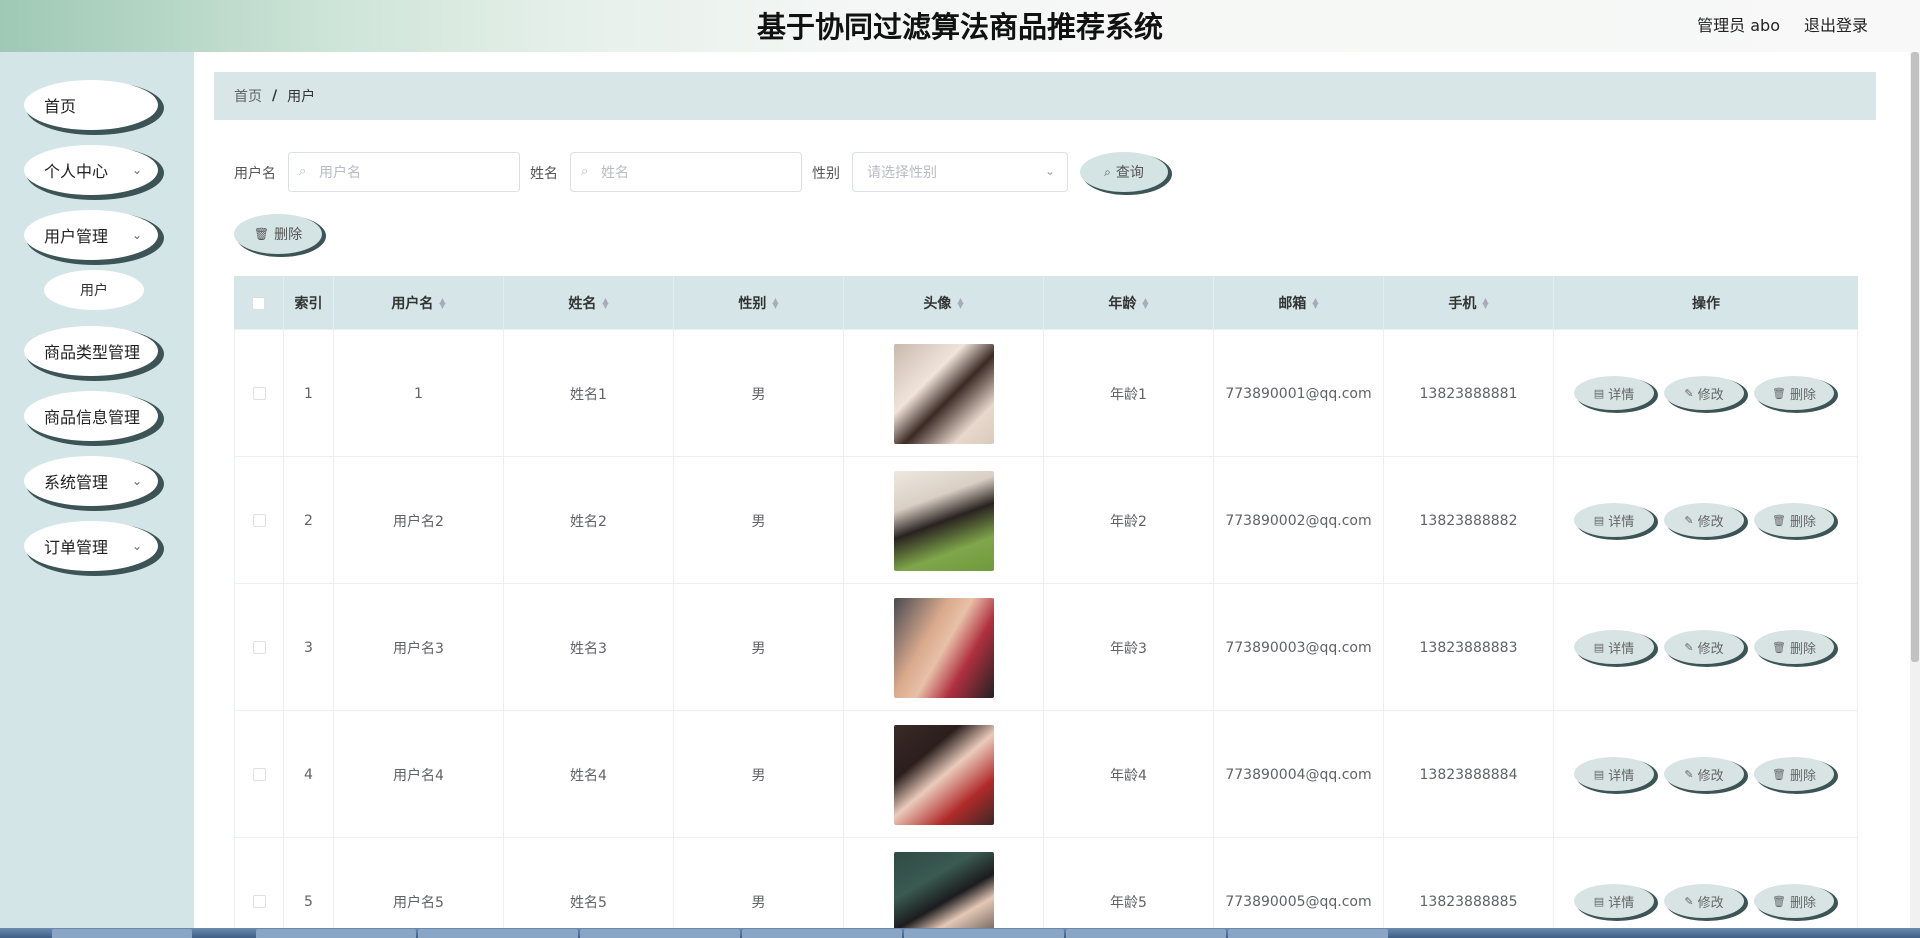  What do you see at coordinates (944, 303) in the screenshot?
I see `column-header-avatar: 头像 ▲ ▼` at bounding box center [944, 303].